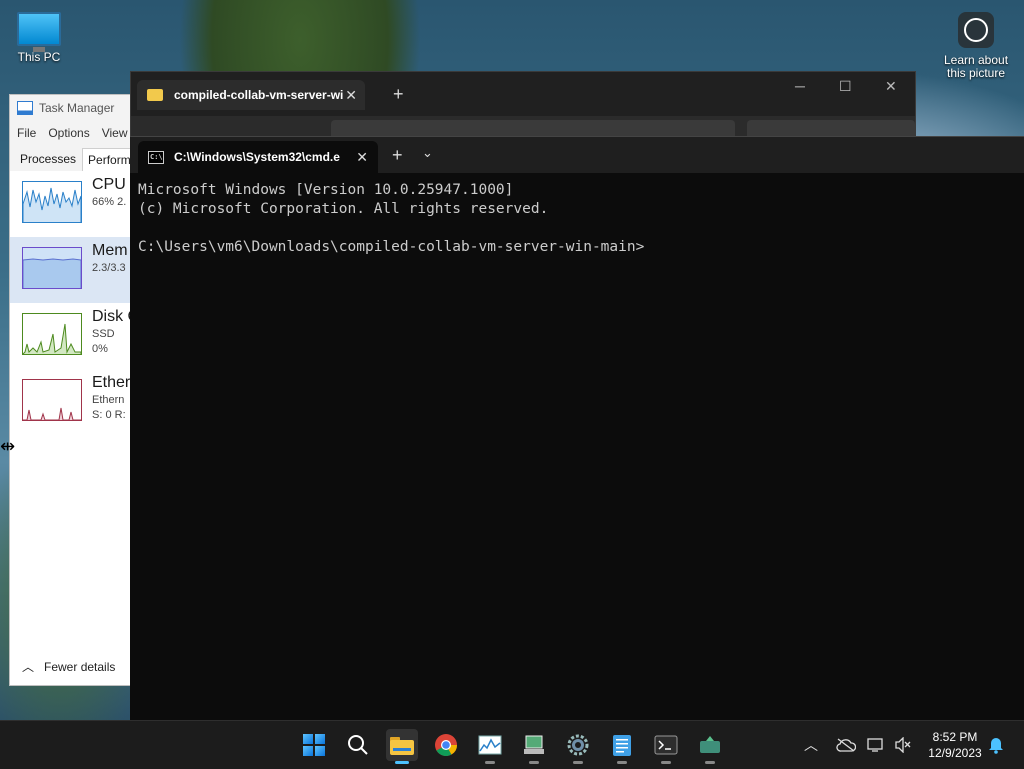 This screenshot has width=1024, height=769. I want to click on app-icon, so click(710, 744).